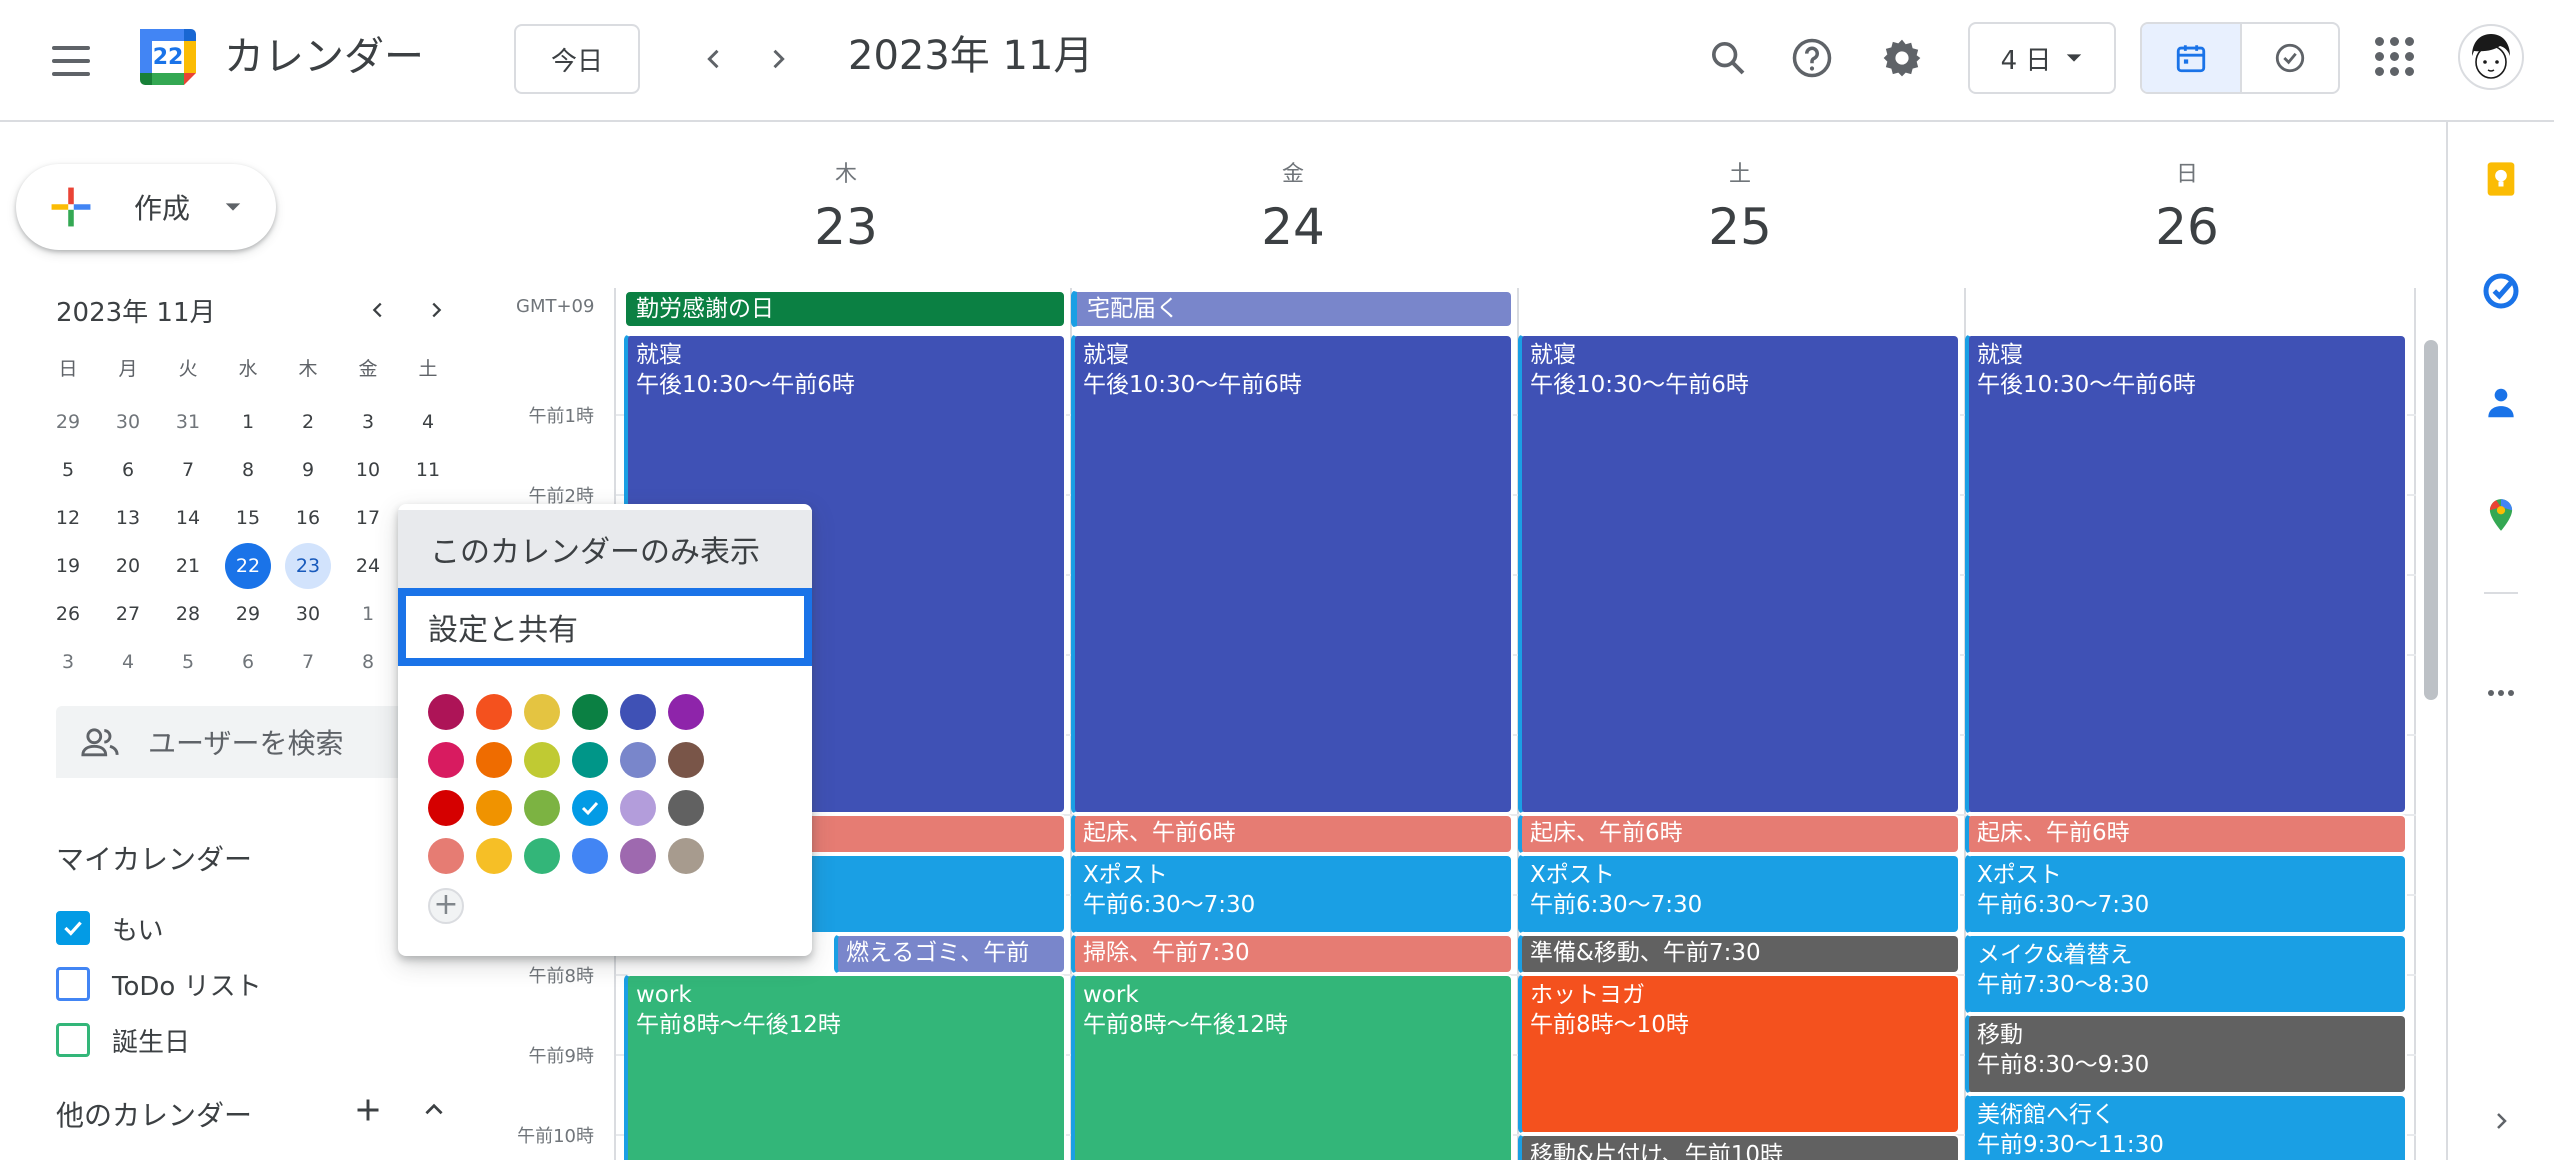 The width and height of the screenshot is (2554, 1160). Describe the element at coordinates (68, 518) in the screenshot. I see `mini-calendar-day: 12` at that location.